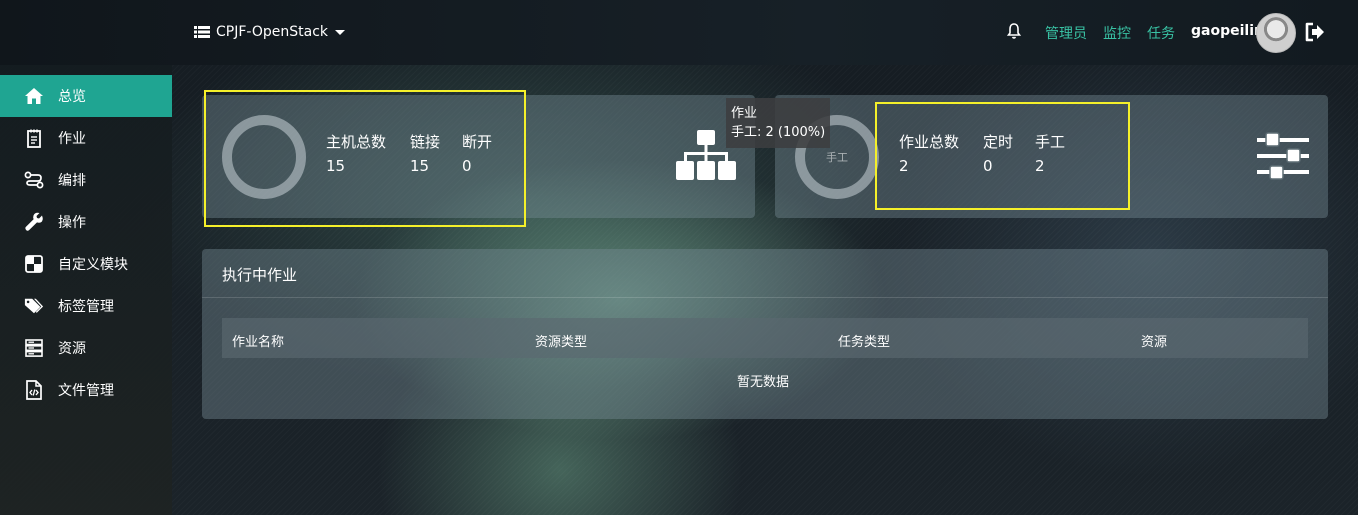 This screenshot has width=1358, height=515. Describe the element at coordinates (679, 32) in the screenshot. I see `top-header: CPJF-OpenStack 管理员 监控 任务 gaopeilin` at that location.